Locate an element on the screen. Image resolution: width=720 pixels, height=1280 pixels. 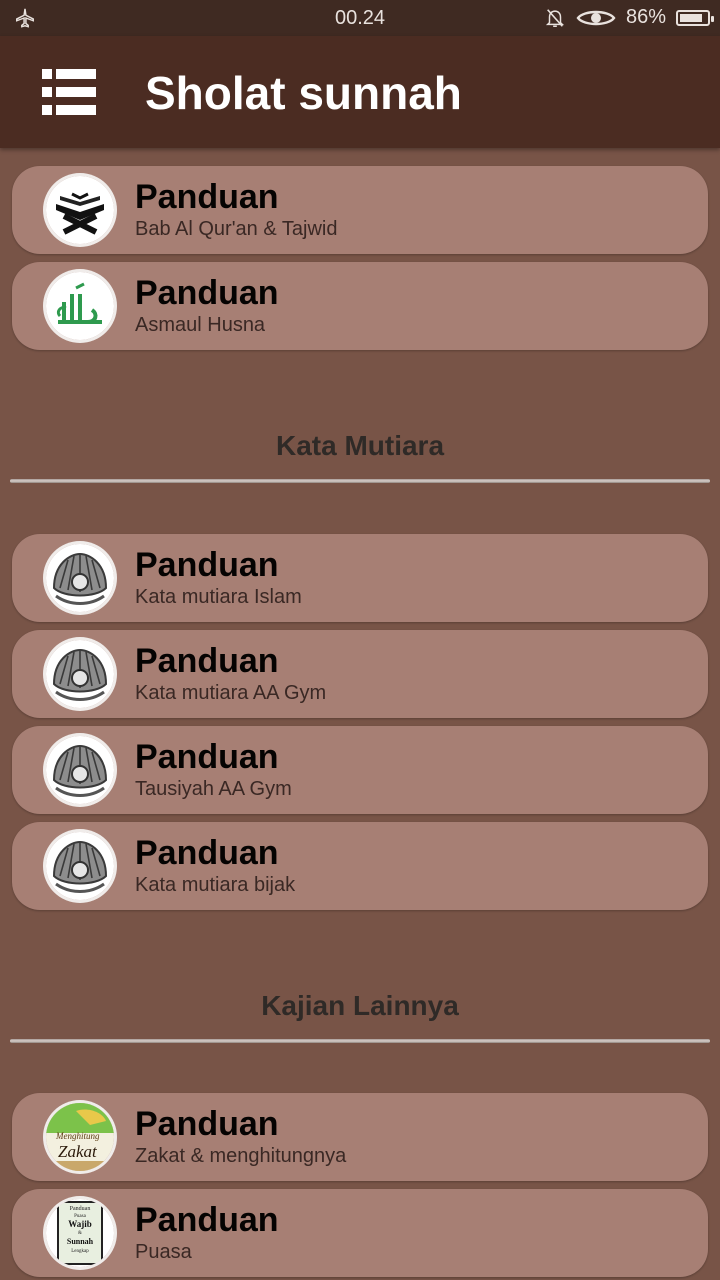
list-item-kata-mutiara-islam: Panduan Kata mutiara Islam is located at coordinates (360, 578).